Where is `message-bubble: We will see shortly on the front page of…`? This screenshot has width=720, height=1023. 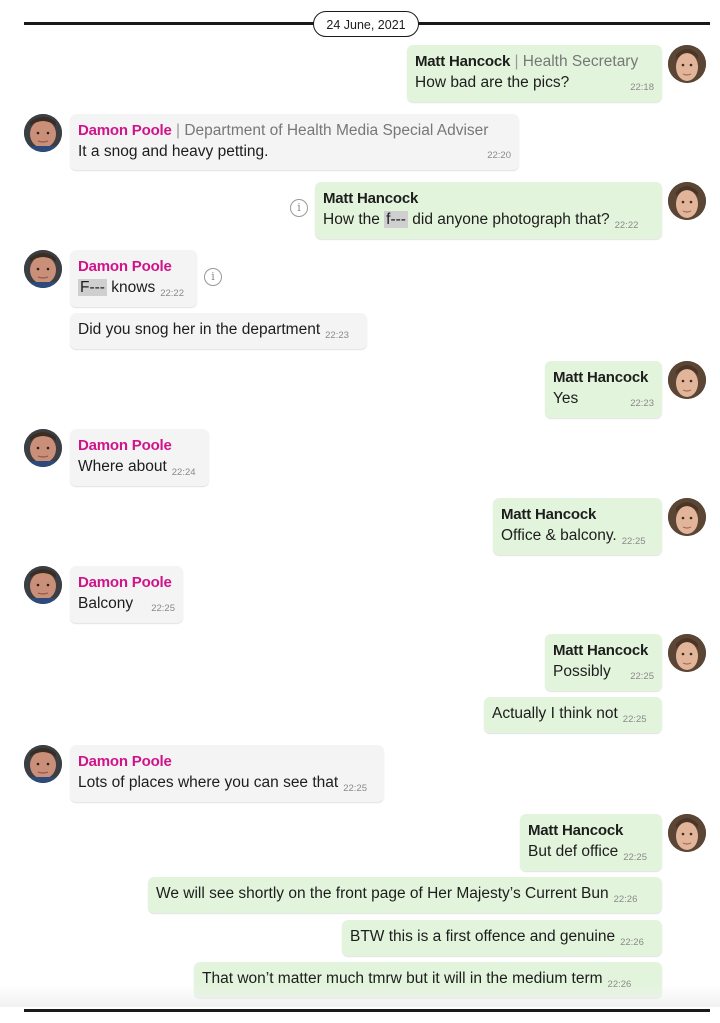 message-bubble: We will see shortly on the front page of… is located at coordinates (405, 895).